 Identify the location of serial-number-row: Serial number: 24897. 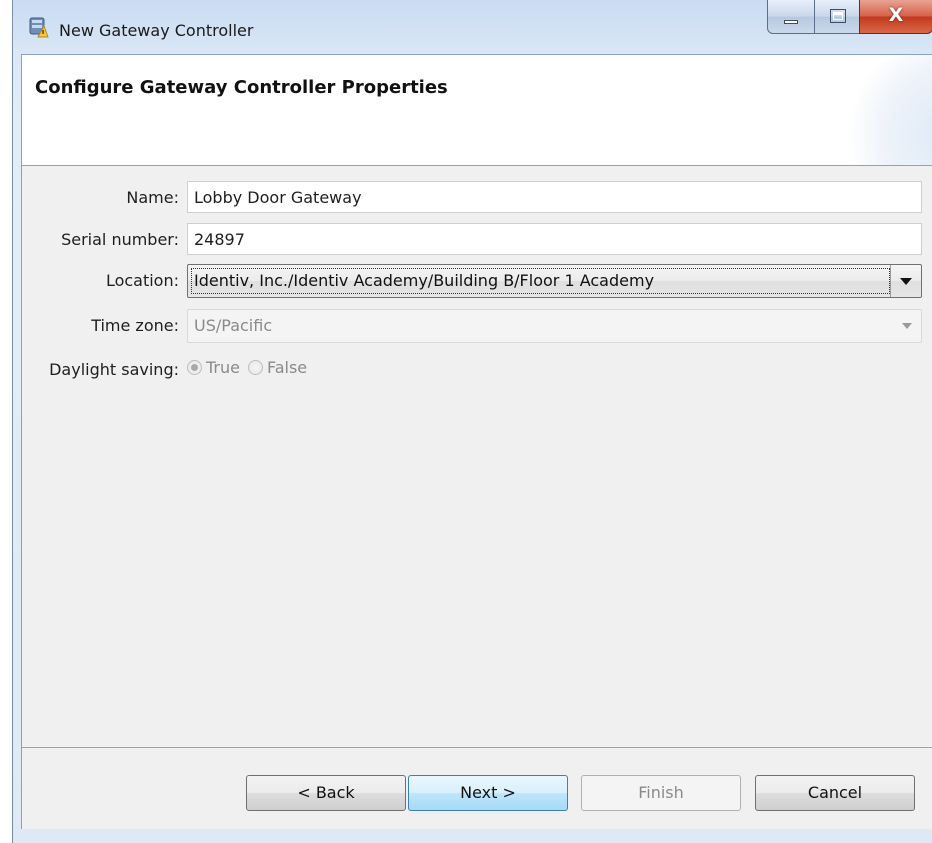
(477, 240).